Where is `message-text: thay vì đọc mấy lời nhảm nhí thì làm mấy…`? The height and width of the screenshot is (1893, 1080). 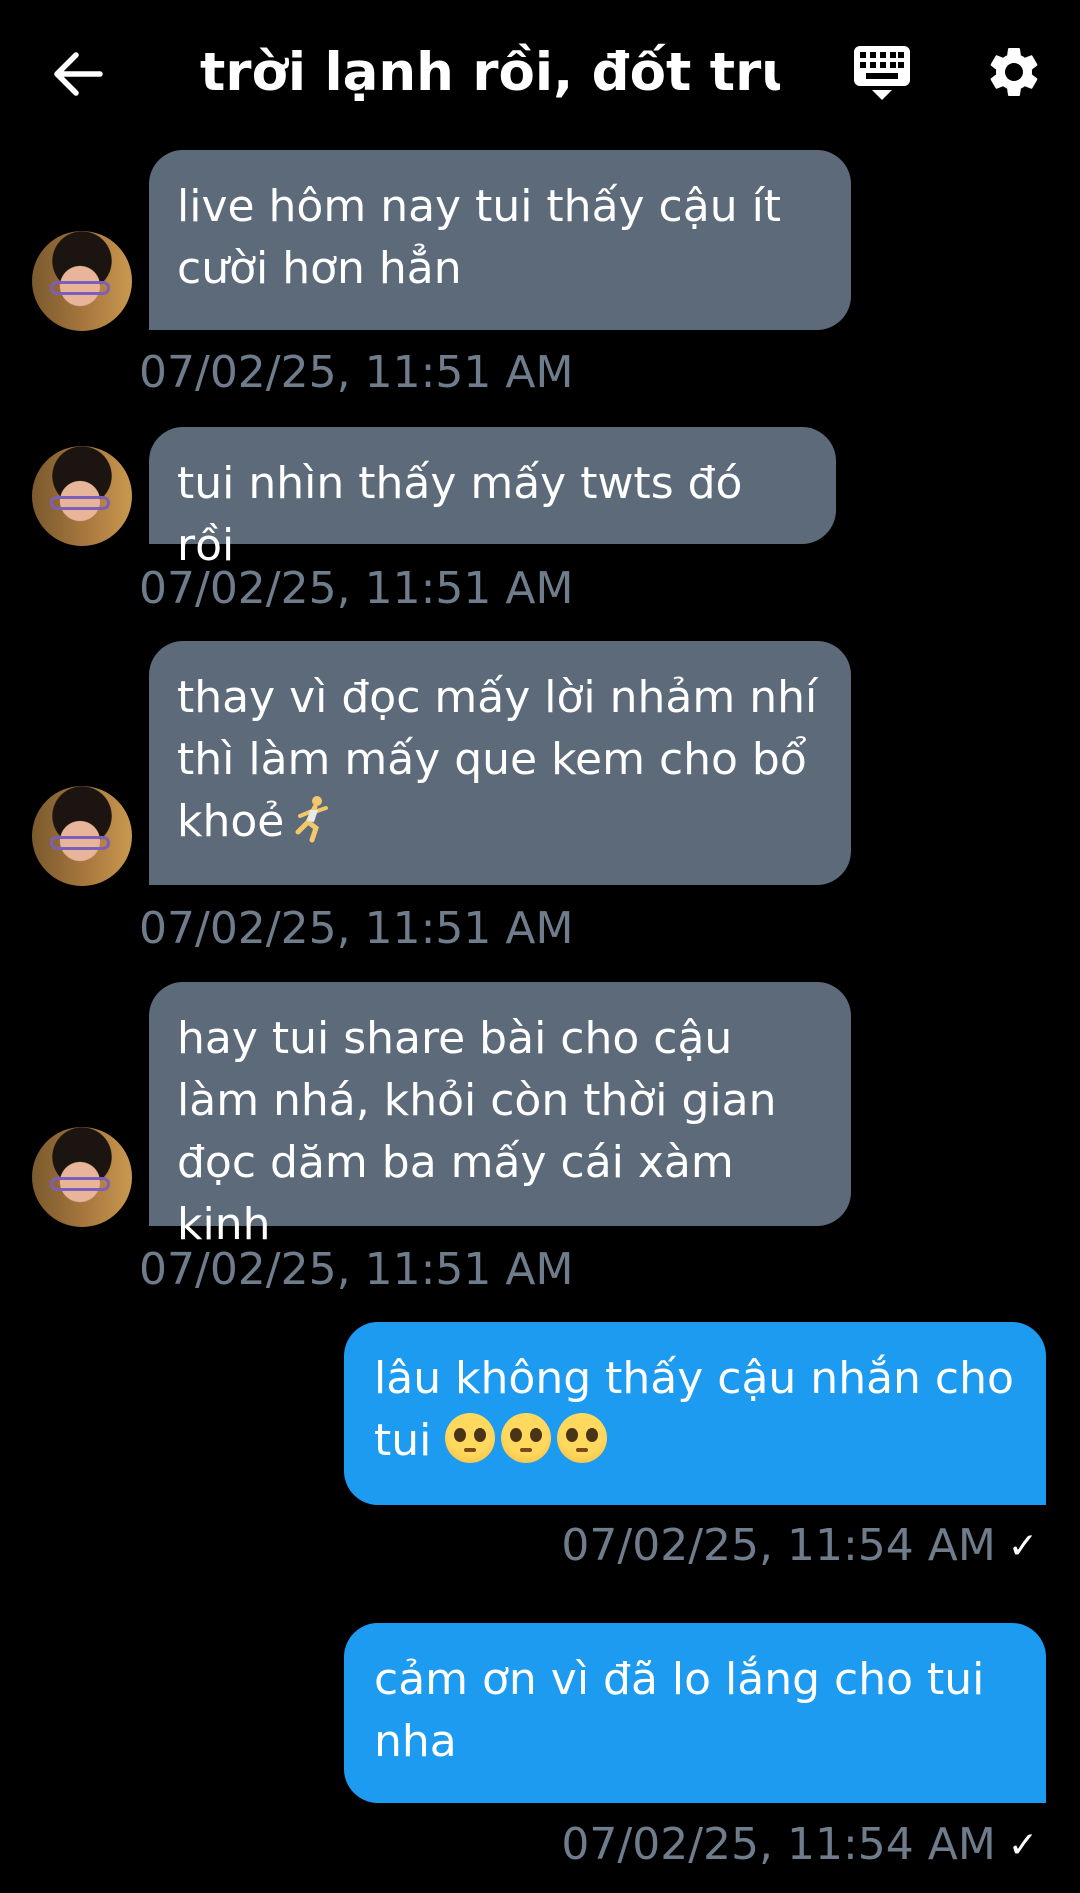
message-text: thay vì đọc mấy lời nhảm nhí thì làm mấy… is located at coordinates (497, 759).